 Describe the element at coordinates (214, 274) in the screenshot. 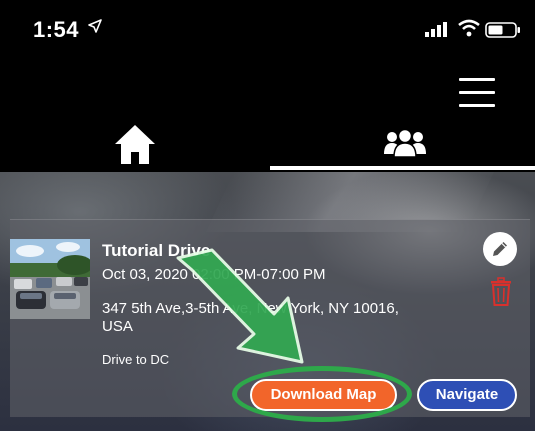

I see `drive-time-range: Oct 03, 2020 02:00 PM-07:00 PM` at that location.